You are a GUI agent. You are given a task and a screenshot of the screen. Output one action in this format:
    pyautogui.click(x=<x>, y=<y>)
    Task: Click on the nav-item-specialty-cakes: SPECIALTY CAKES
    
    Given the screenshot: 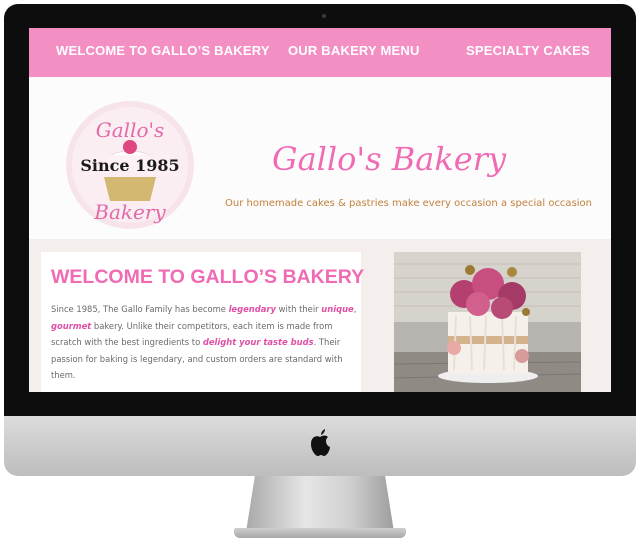 What is the action you would take?
    pyautogui.click(x=528, y=50)
    